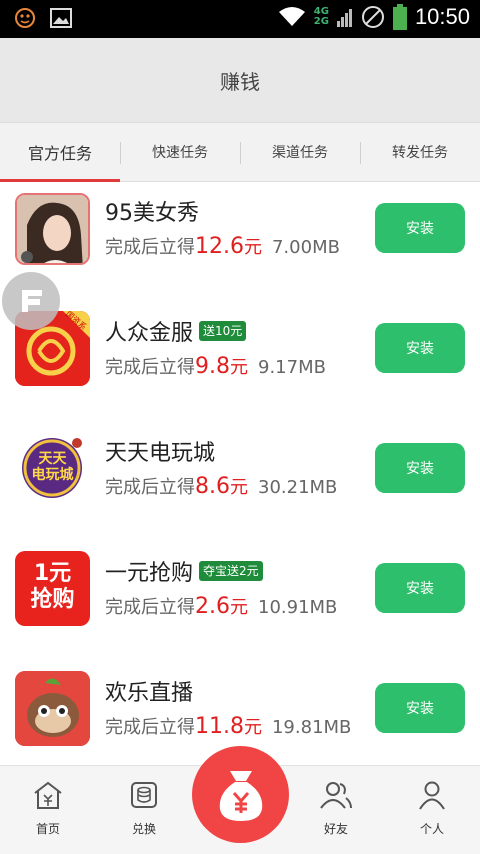 The image size is (480, 854). I want to click on file-size: 7.00MB, so click(305, 247).